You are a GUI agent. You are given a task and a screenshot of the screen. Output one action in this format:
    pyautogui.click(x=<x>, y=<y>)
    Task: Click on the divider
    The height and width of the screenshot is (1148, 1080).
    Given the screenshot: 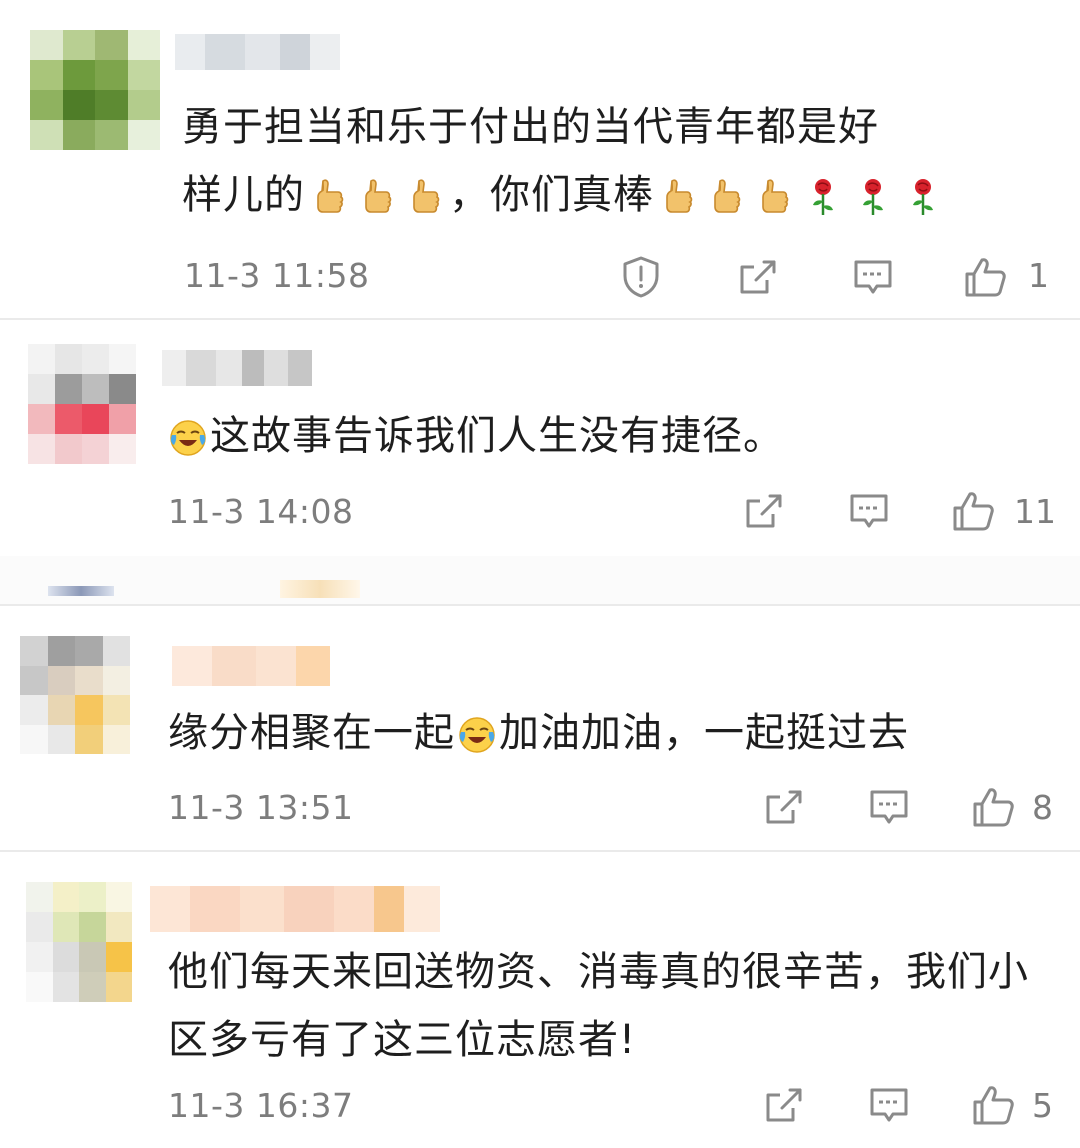 What is the action you would take?
    pyautogui.click(x=540, y=319)
    